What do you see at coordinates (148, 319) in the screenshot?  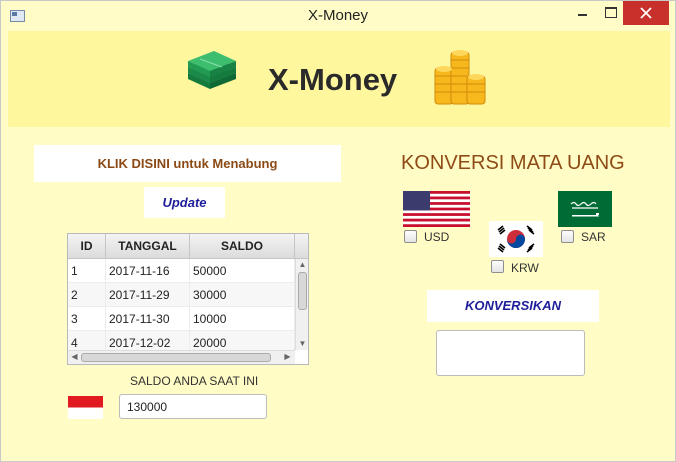 I see `cell-tanggal: 2017-11-30` at bounding box center [148, 319].